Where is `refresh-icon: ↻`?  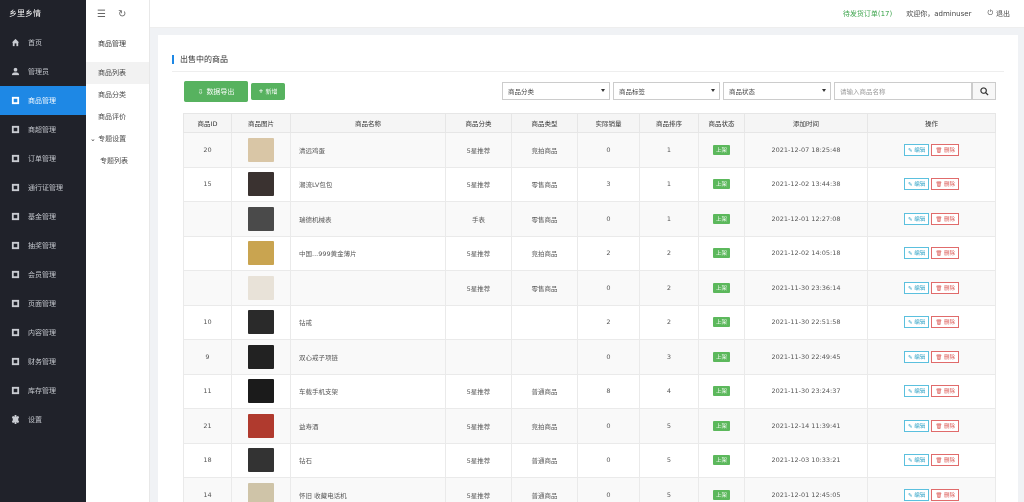 refresh-icon: ↻ is located at coordinates (122, 14).